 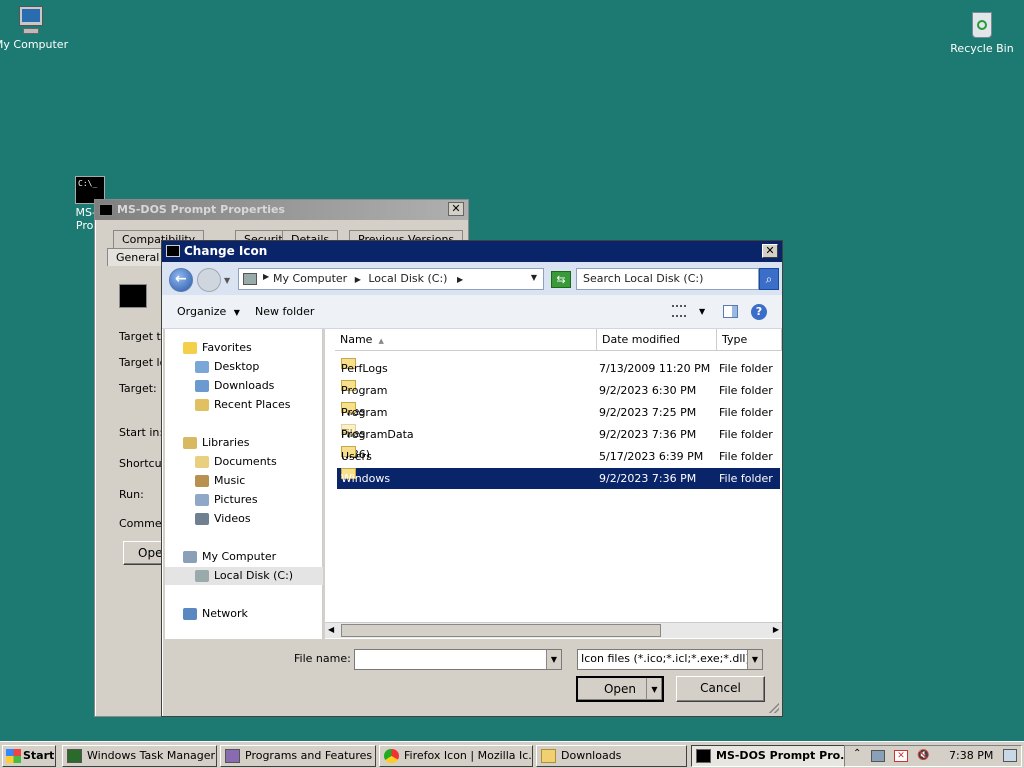 What do you see at coordinates (284, 311) in the screenshot?
I see `new-folder-button: New folder` at bounding box center [284, 311].